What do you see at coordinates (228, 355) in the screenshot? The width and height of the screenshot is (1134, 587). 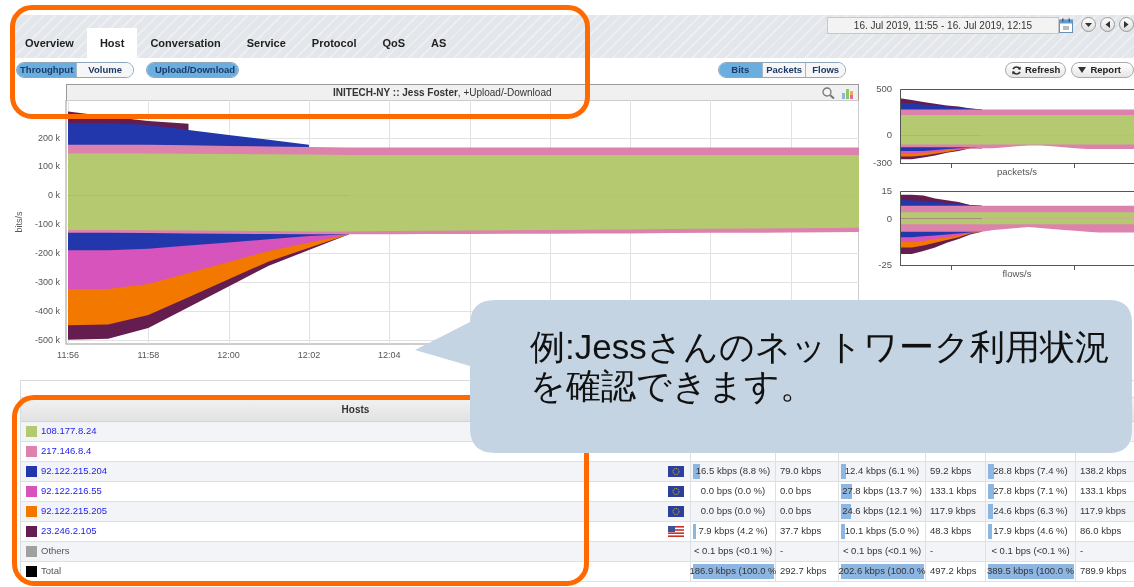 I see `axis-tick-label: 12:00` at bounding box center [228, 355].